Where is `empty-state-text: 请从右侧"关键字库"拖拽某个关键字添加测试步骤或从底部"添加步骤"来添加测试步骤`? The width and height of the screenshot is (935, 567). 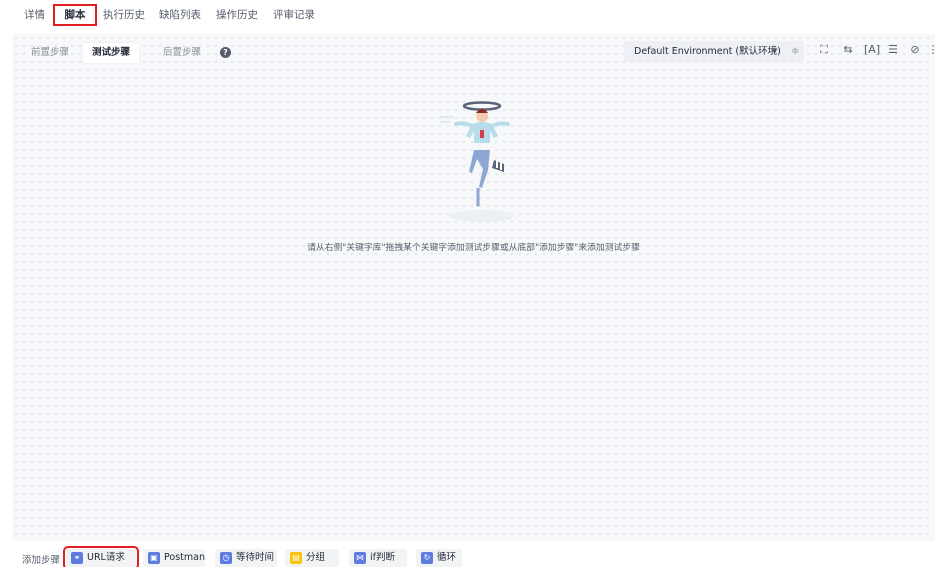 empty-state-text: 请从右侧"关键字库"拖拽某个关键字添加测试步骤或从底部"添加步骤"来添加测试步骤 is located at coordinates (473, 248).